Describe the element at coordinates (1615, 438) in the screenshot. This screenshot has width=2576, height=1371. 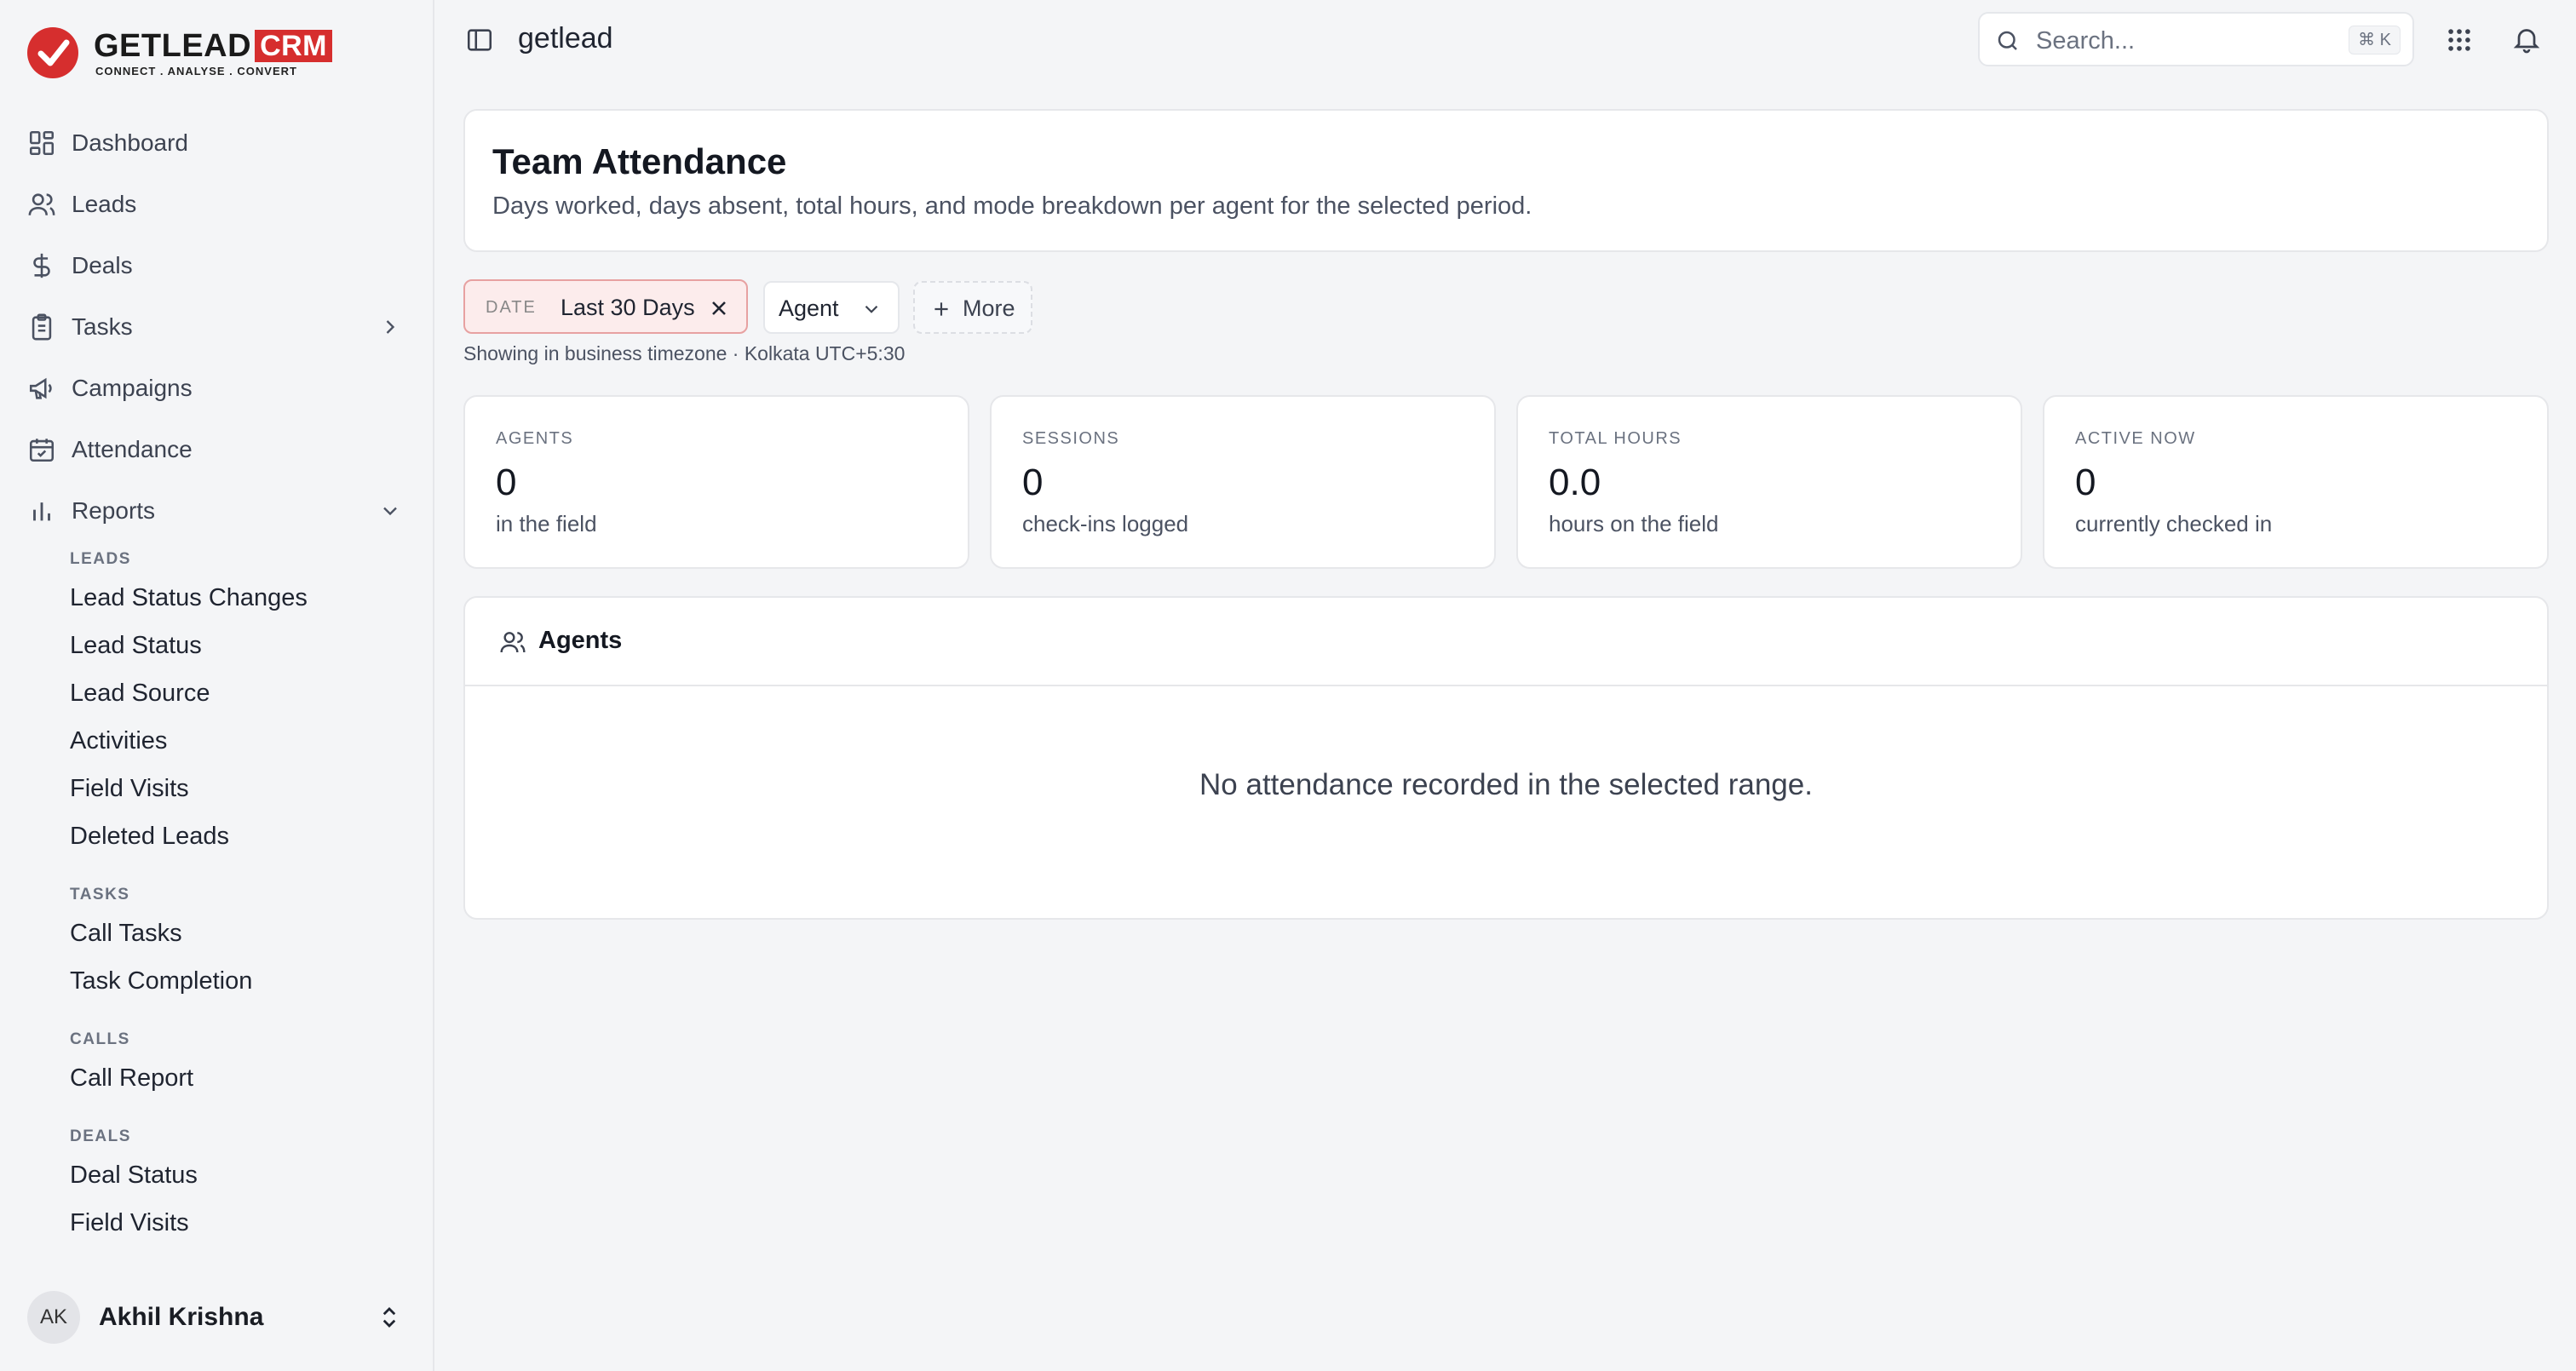
I see `stat-label: TOTAL HOURS` at that location.